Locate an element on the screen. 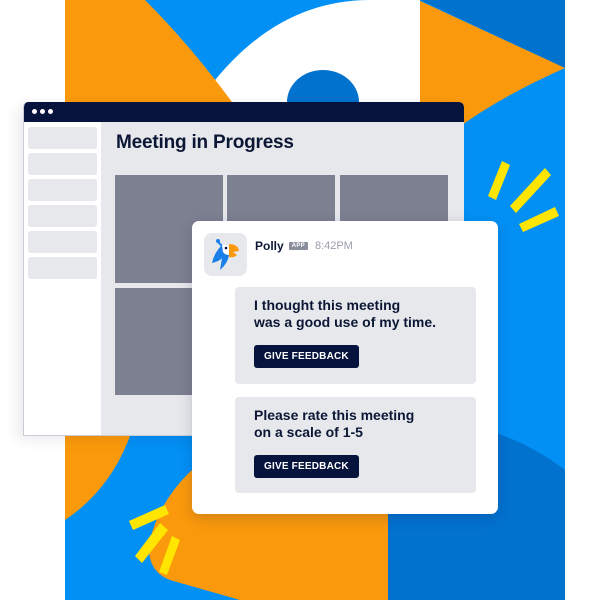 This screenshot has height=600, width=590. window-sidebar is located at coordinates (62, 278).